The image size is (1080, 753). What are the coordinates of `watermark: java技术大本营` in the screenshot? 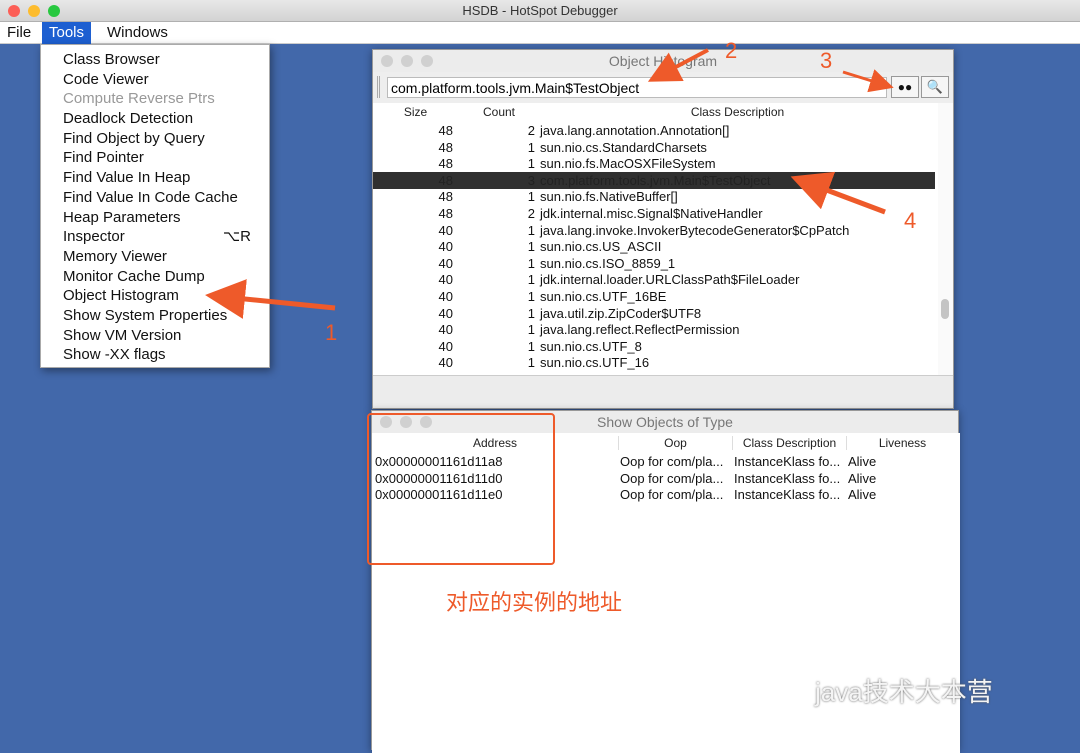 It's located at (904, 692).